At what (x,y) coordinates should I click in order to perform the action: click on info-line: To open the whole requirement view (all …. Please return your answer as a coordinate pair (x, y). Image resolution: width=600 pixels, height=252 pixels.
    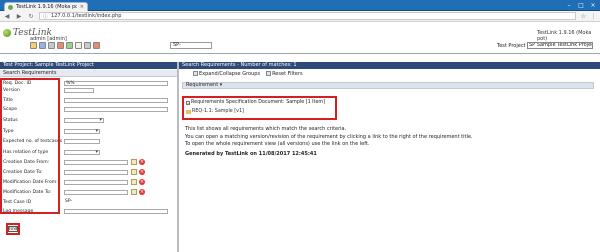
    Looking at the image, I should click on (277, 144).